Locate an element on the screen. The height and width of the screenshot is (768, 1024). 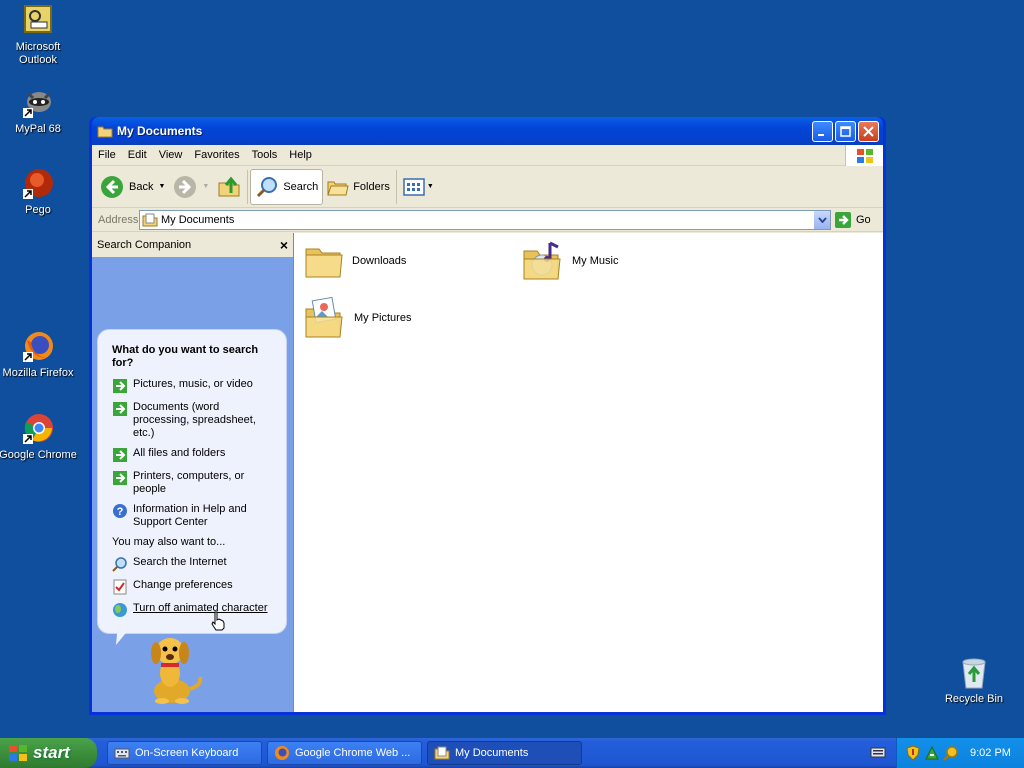
menu-edit: Edit is located at coordinates (137, 155).